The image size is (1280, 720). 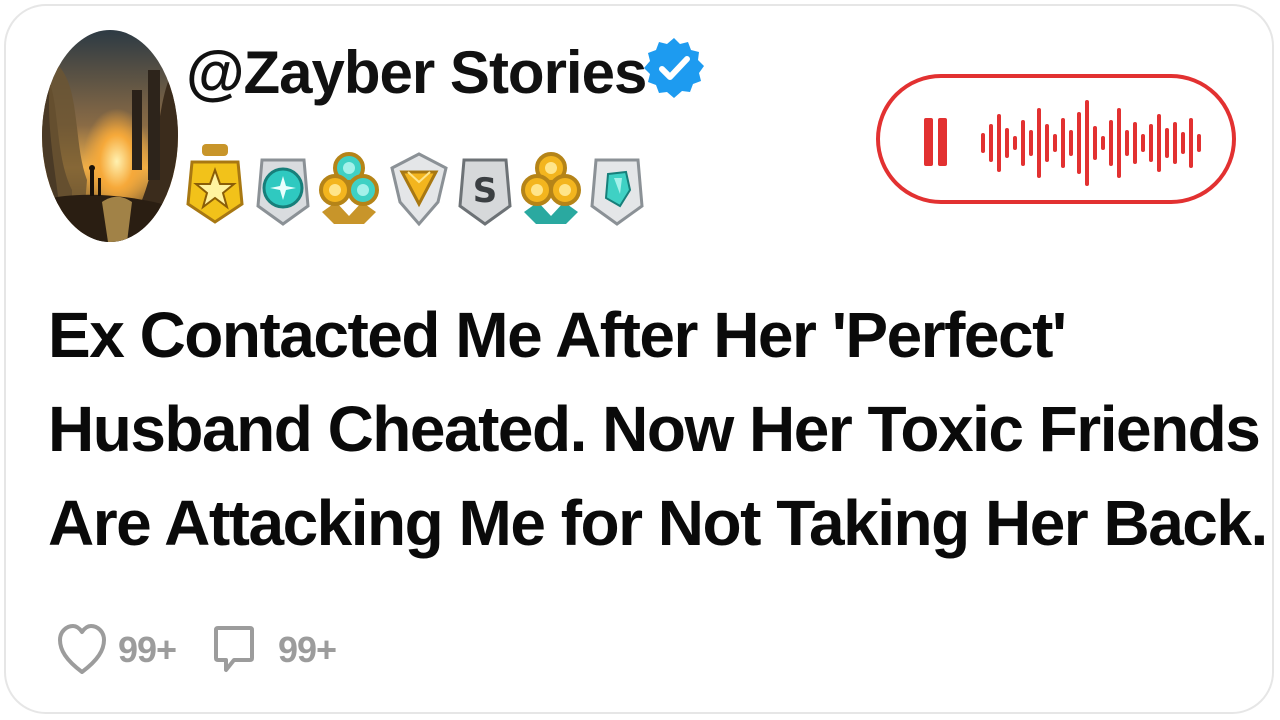 What do you see at coordinates (654, 429) in the screenshot?
I see `post-title-line: Husband Cheated. Now Her Toxic Friends` at bounding box center [654, 429].